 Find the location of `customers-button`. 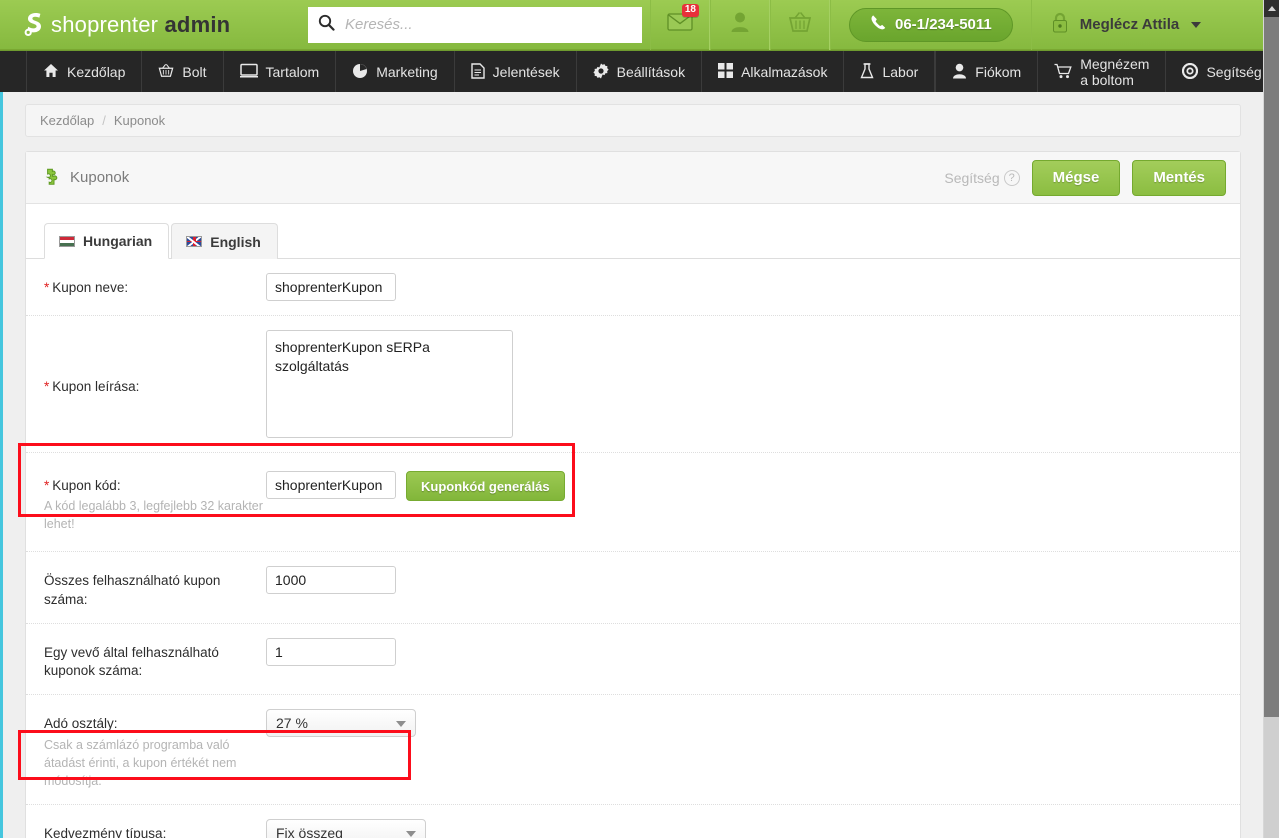

customers-button is located at coordinates (740, 25).